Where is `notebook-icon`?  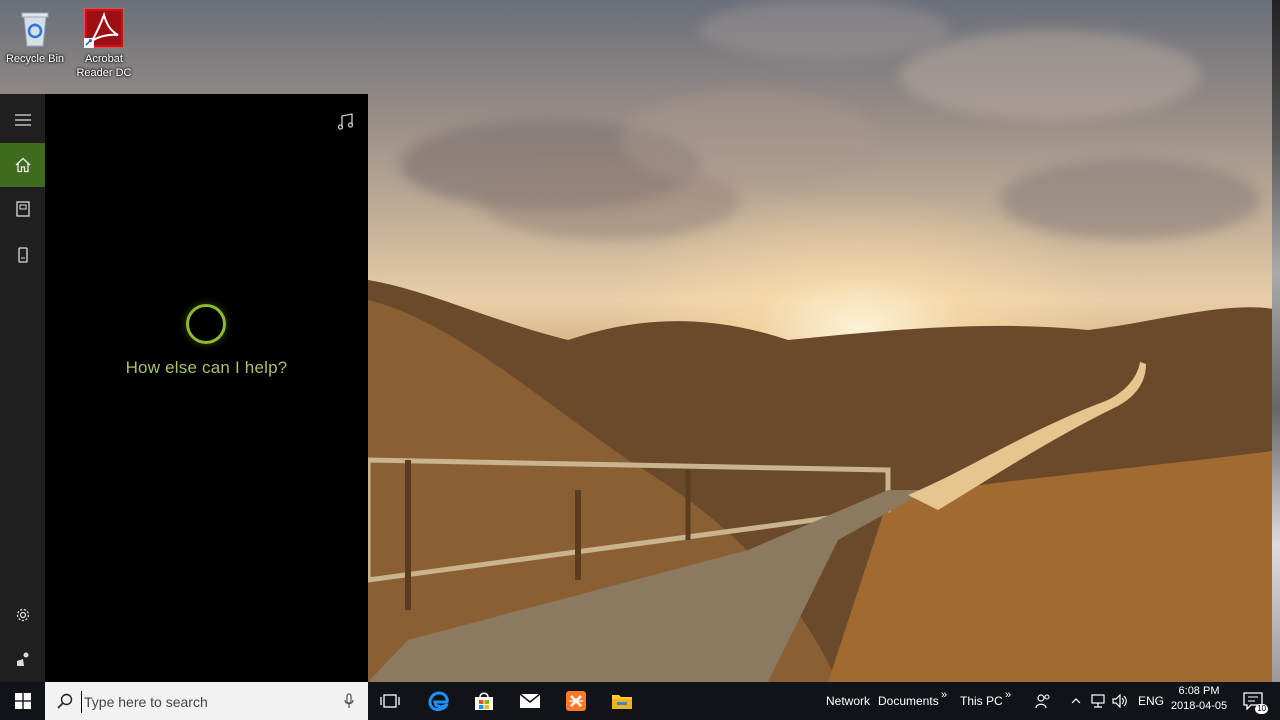 notebook-icon is located at coordinates (22, 209).